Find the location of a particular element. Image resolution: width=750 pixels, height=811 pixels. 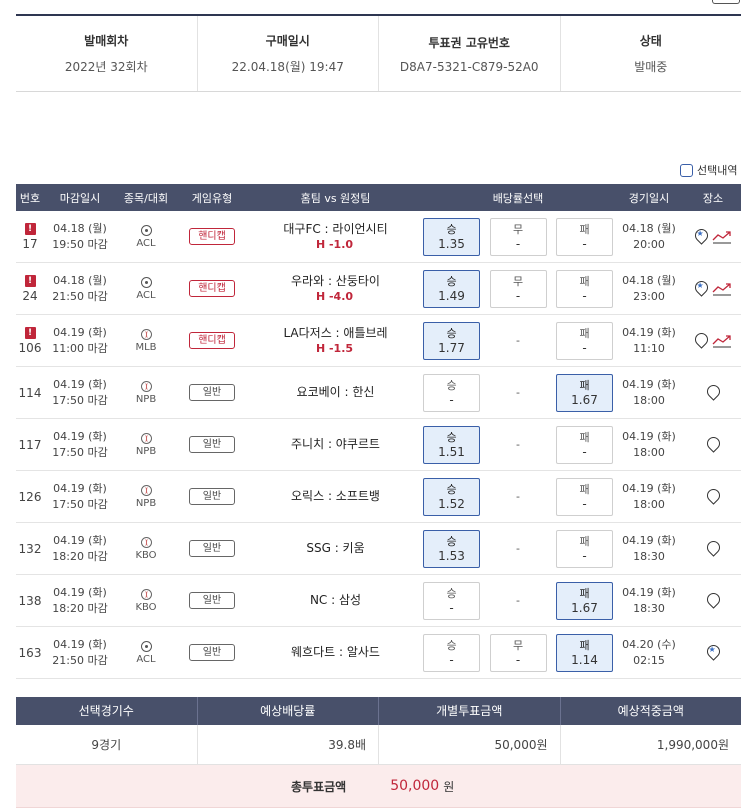

deadline-cell: 04.18 (월) 21:50 마감 is located at coordinates (80, 289).